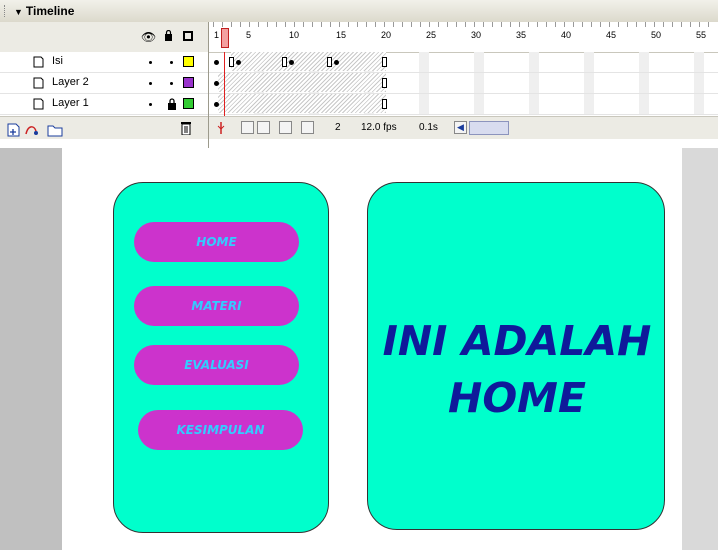  I want to click on onion-skin-icon, so click(247, 127).